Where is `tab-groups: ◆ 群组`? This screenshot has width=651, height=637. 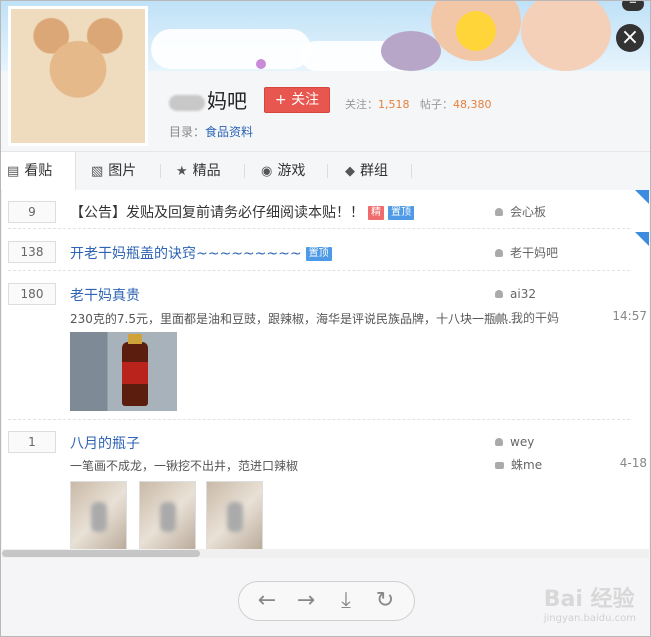
tab-groups: ◆ 群组 is located at coordinates (366, 171).